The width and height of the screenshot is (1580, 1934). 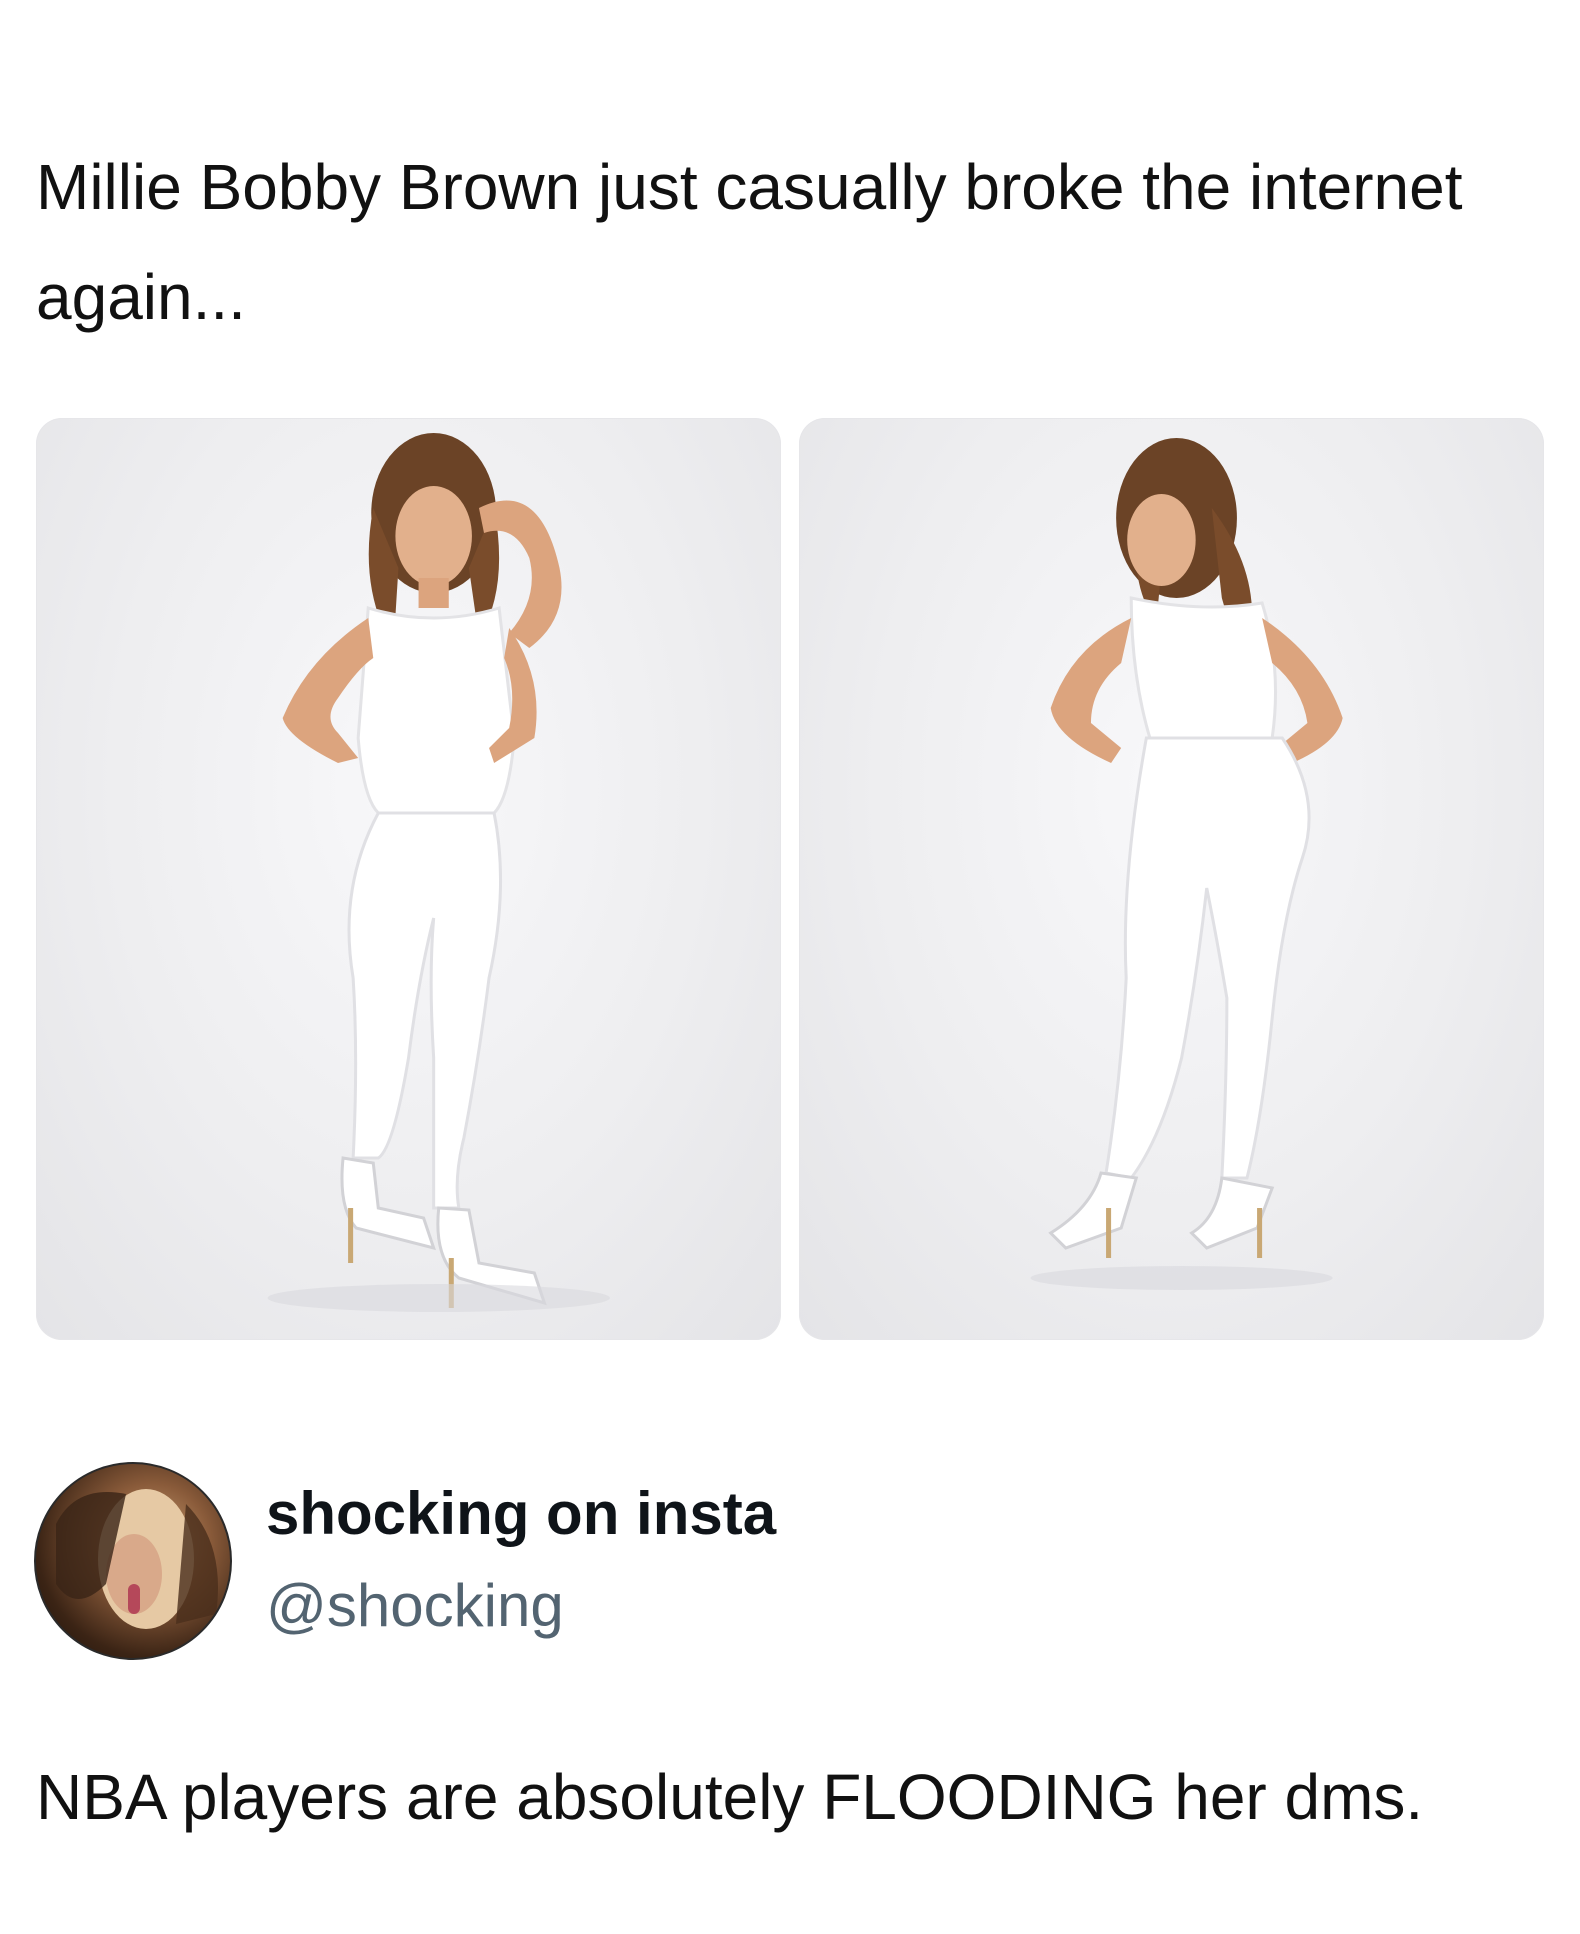 I want to click on photo-back-icon, so click(x=1186, y=864).